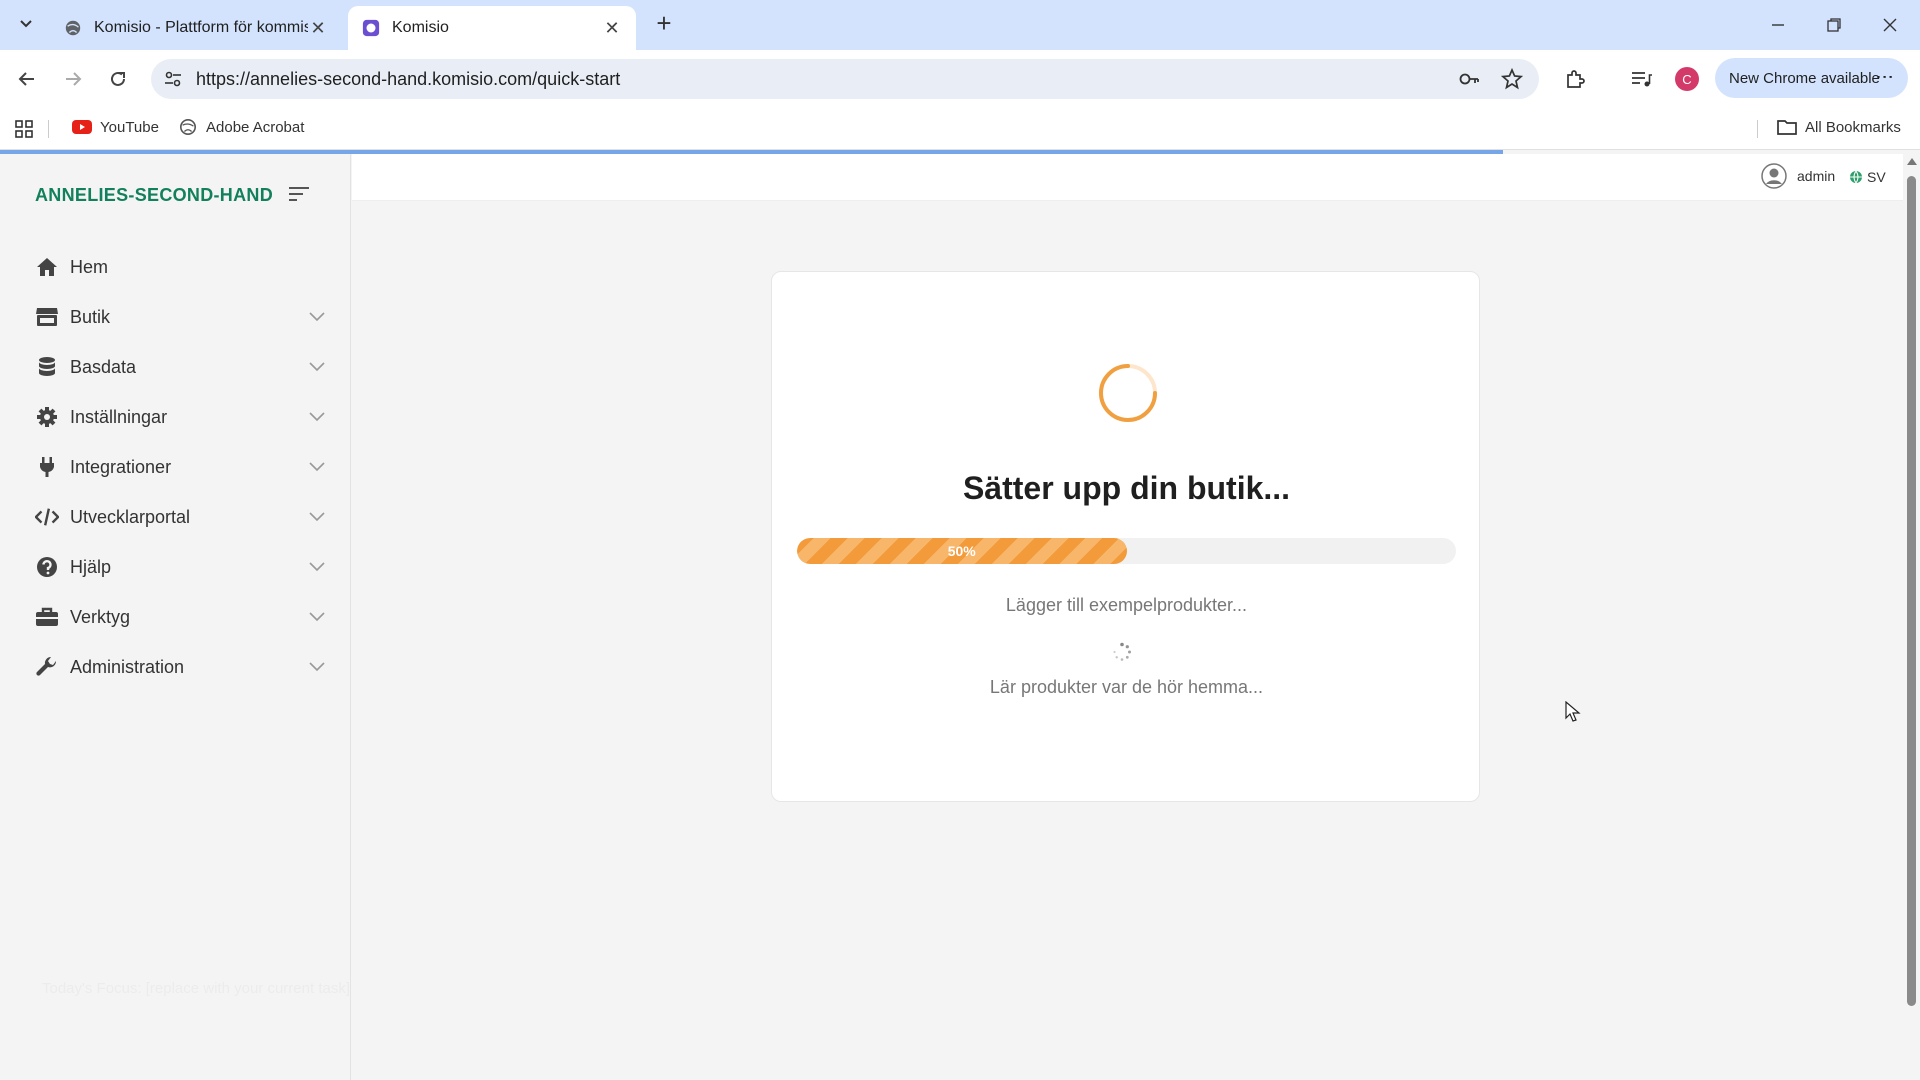  I want to click on loading-spinner-icon, so click(1128, 393).